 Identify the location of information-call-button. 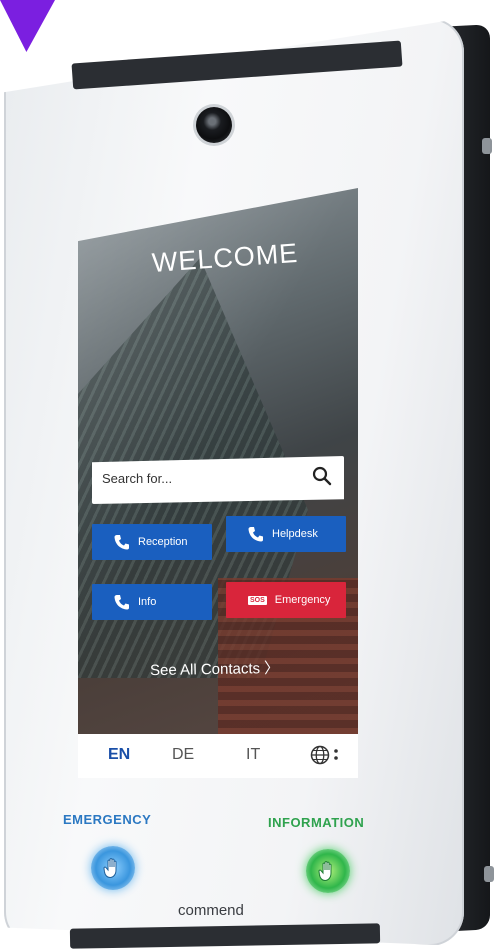
(328, 871).